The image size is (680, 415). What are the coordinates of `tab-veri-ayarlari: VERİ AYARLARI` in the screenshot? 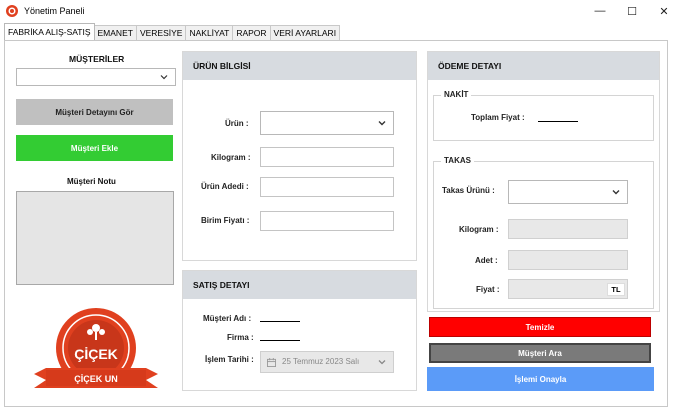 It's located at (305, 32).